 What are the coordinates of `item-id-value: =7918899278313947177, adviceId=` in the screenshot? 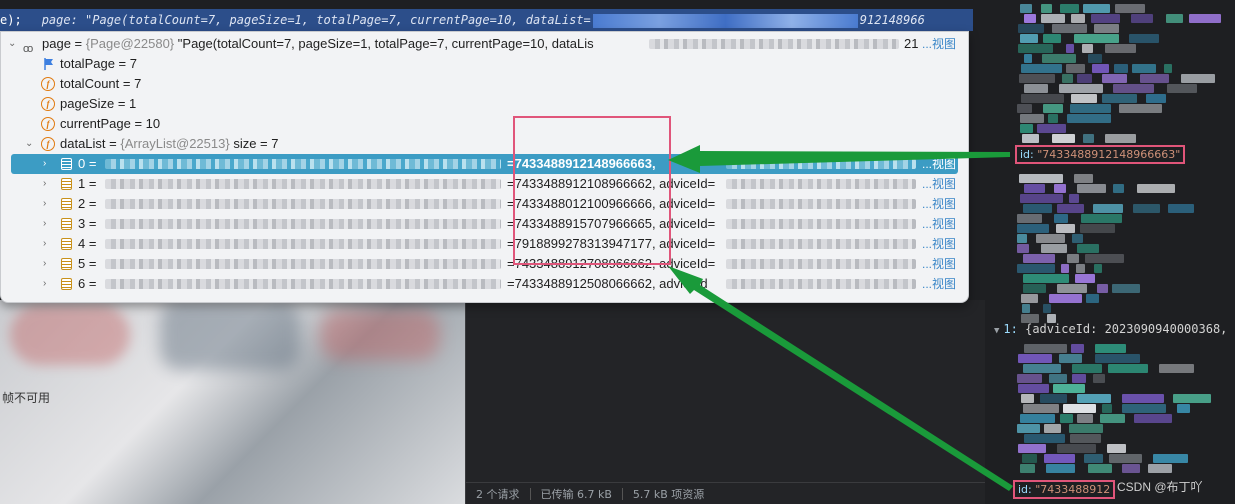 It's located at (611, 243).